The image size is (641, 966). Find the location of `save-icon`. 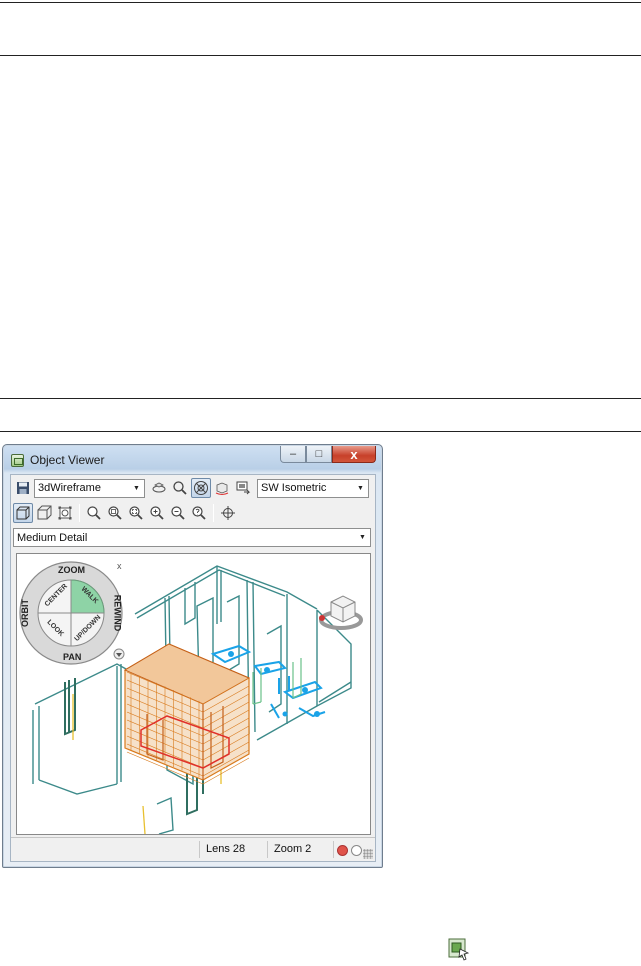

save-icon is located at coordinates (23, 488).